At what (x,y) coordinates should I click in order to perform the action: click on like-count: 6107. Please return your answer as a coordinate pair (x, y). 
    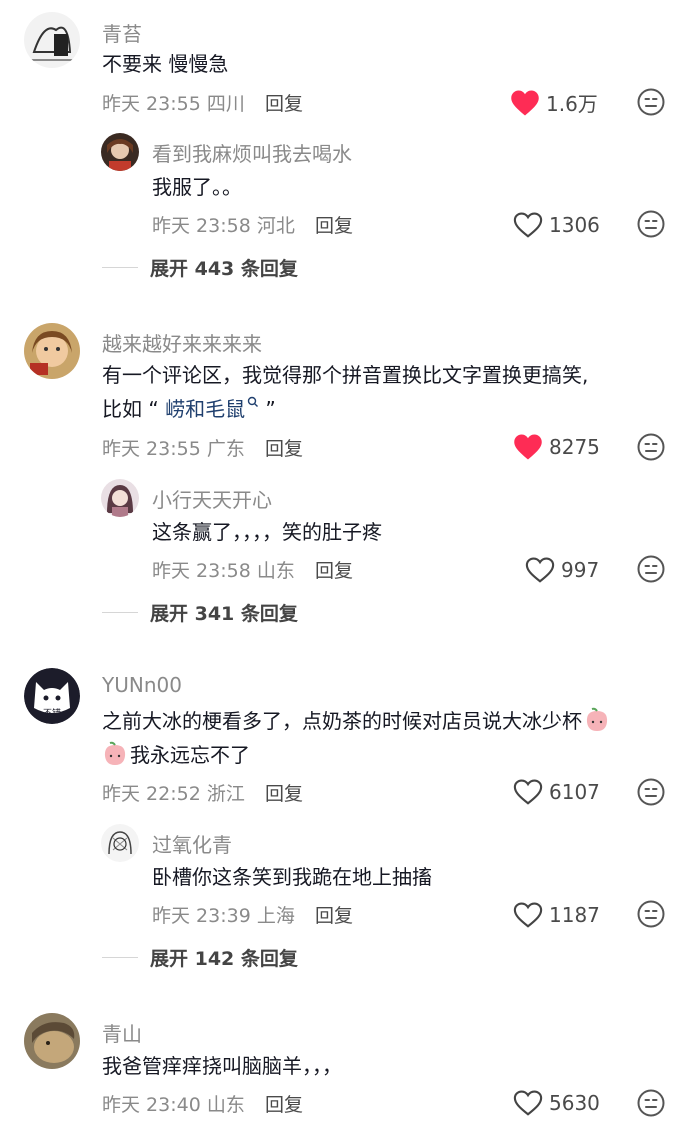
    Looking at the image, I should click on (574, 792).